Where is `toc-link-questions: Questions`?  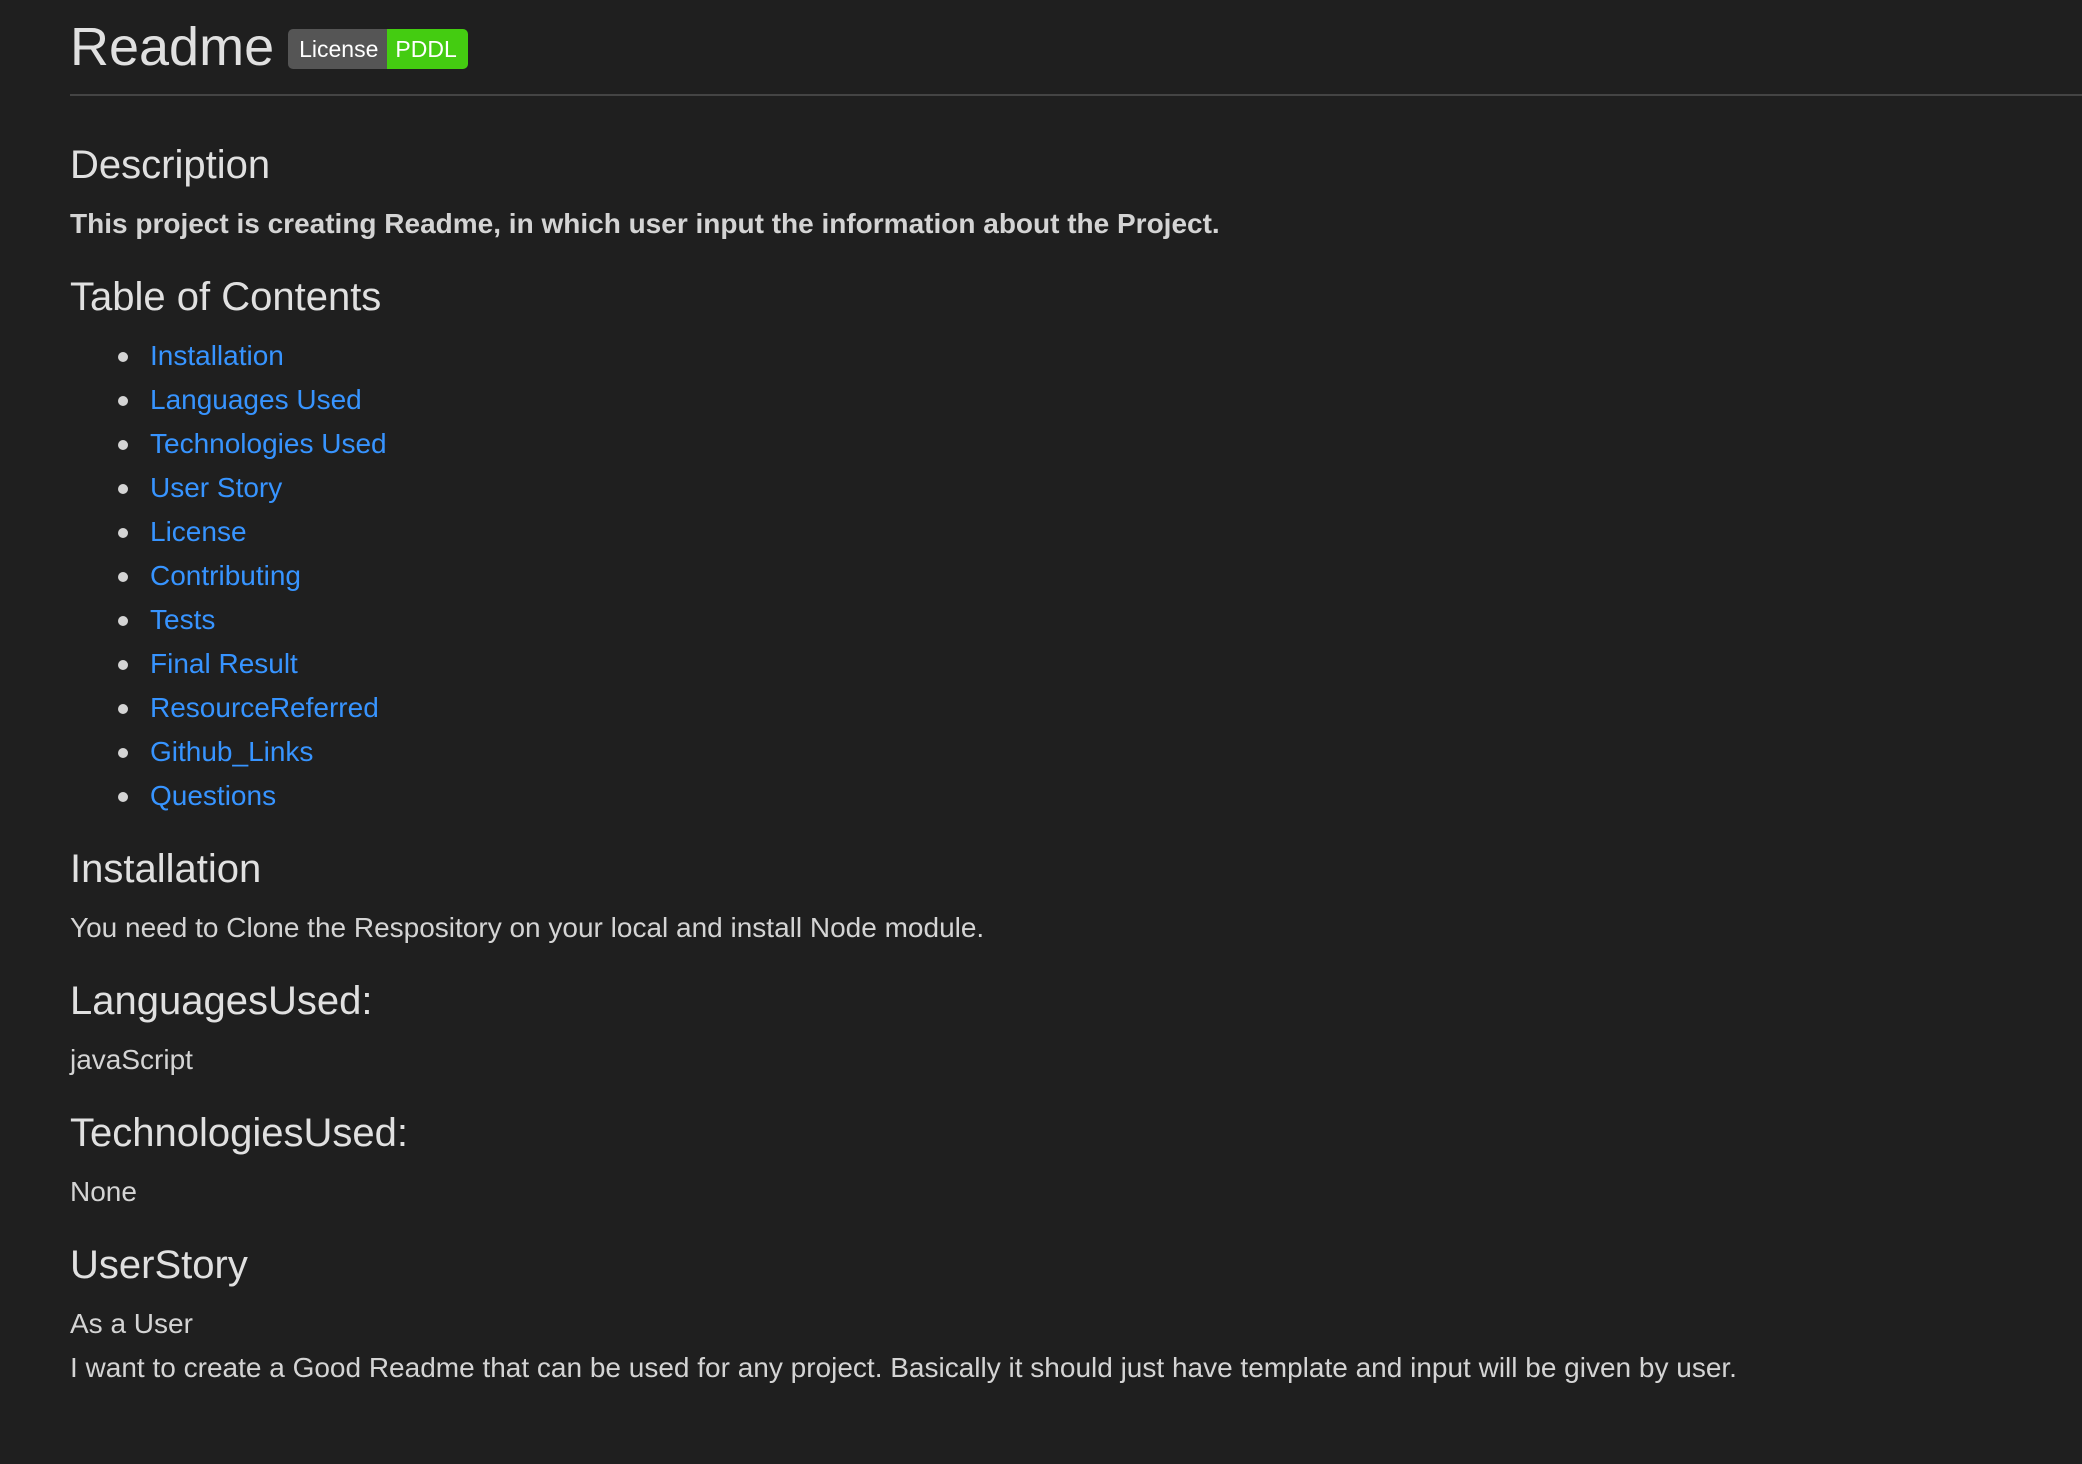
toc-link-questions: Questions is located at coordinates (213, 795).